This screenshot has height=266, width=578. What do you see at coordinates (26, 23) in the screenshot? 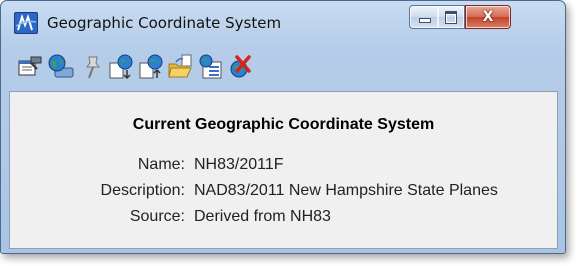
I see `app-icon` at bounding box center [26, 23].